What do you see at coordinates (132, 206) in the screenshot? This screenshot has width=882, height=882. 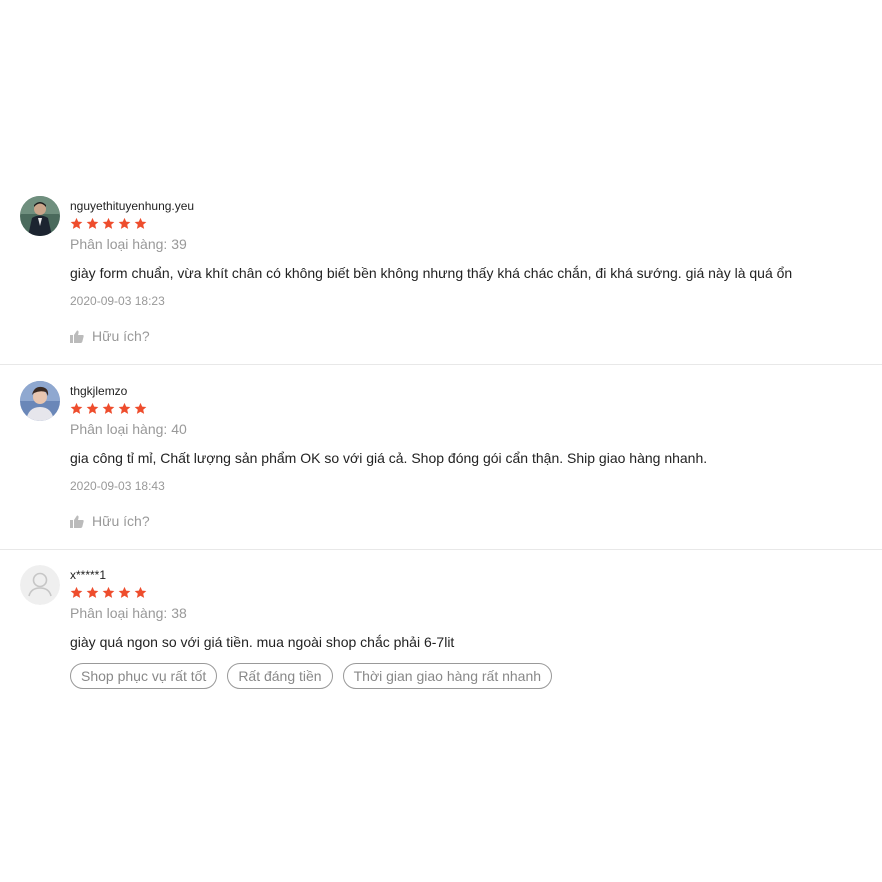 I see `author-name: nguyethituyenhung.yeu` at bounding box center [132, 206].